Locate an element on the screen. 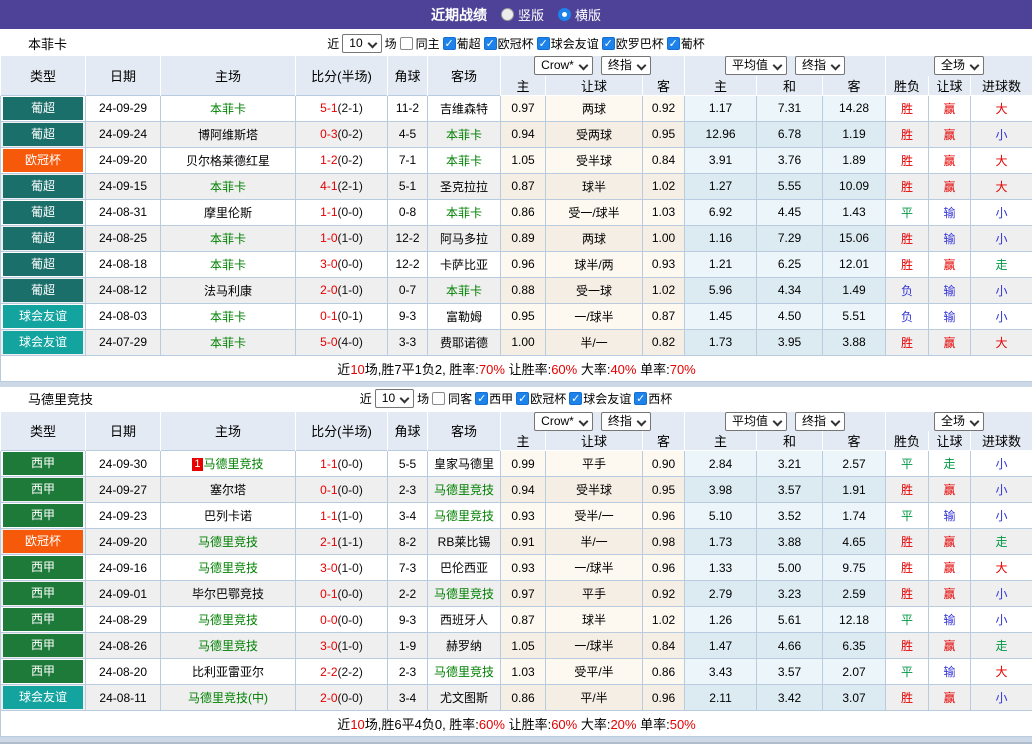  away-team-link: 西班牙人 is located at coordinates (464, 620).